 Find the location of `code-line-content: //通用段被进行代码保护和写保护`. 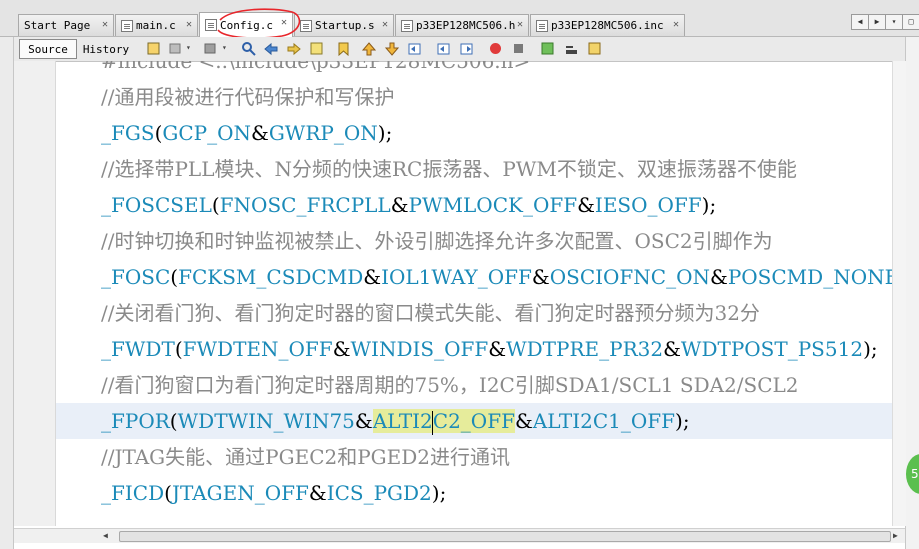

code-line-content: //通用段被进行代码保护和写保护 is located at coordinates (474, 97).